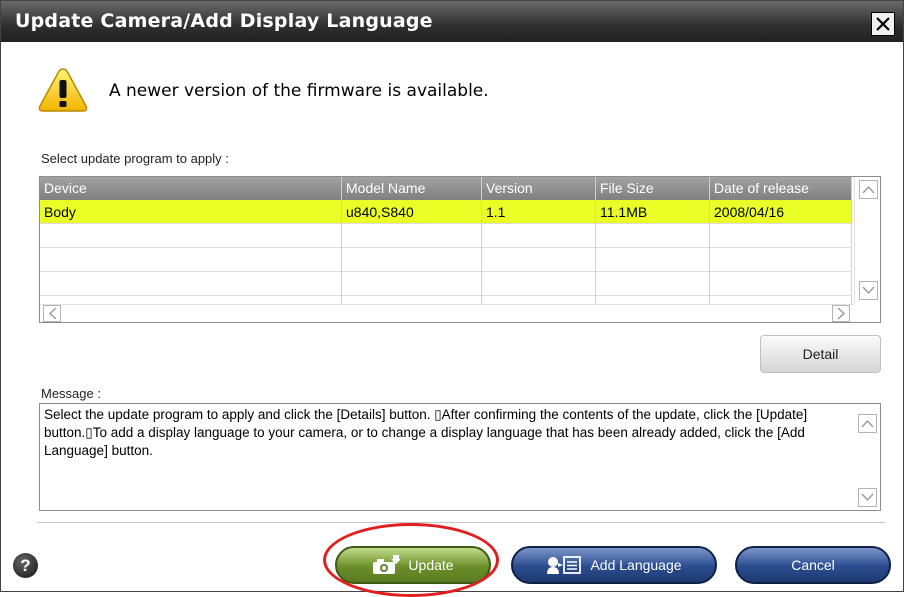  Describe the element at coordinates (539, 212) in the screenshot. I see `cell-version: 1.1` at that location.